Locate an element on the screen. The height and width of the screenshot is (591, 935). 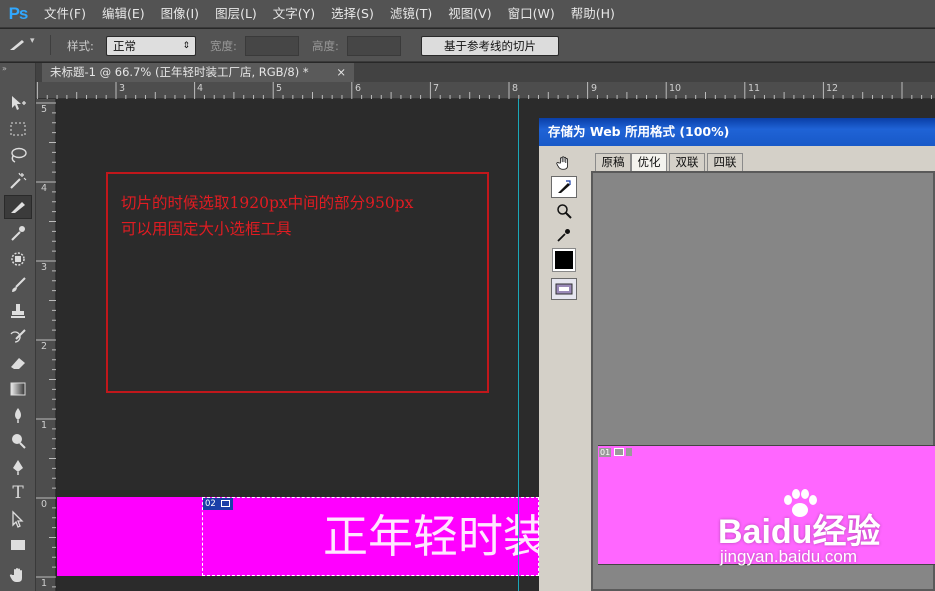
photoshop-logo: Ps is located at coordinates (18, 13).